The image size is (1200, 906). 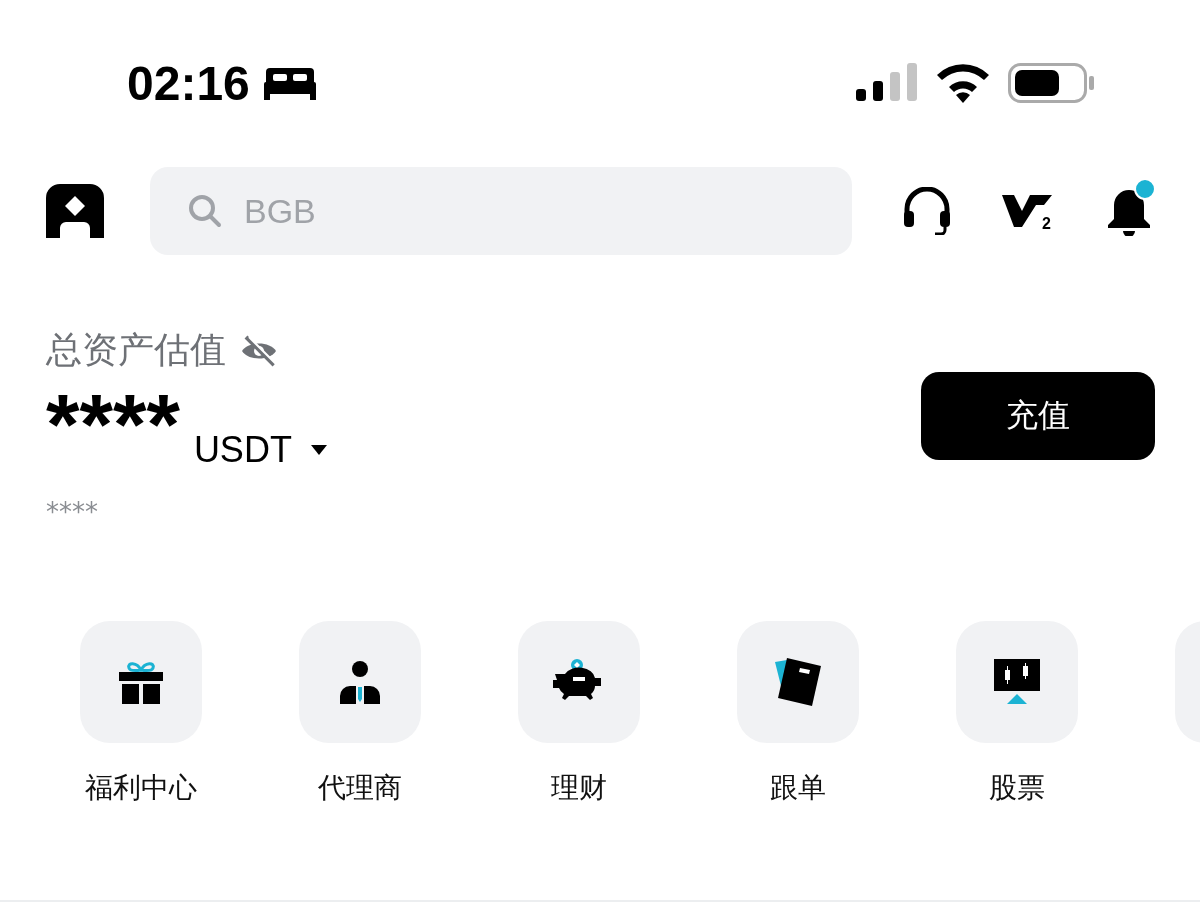 I want to click on search-field: BGB, so click(x=501, y=211).